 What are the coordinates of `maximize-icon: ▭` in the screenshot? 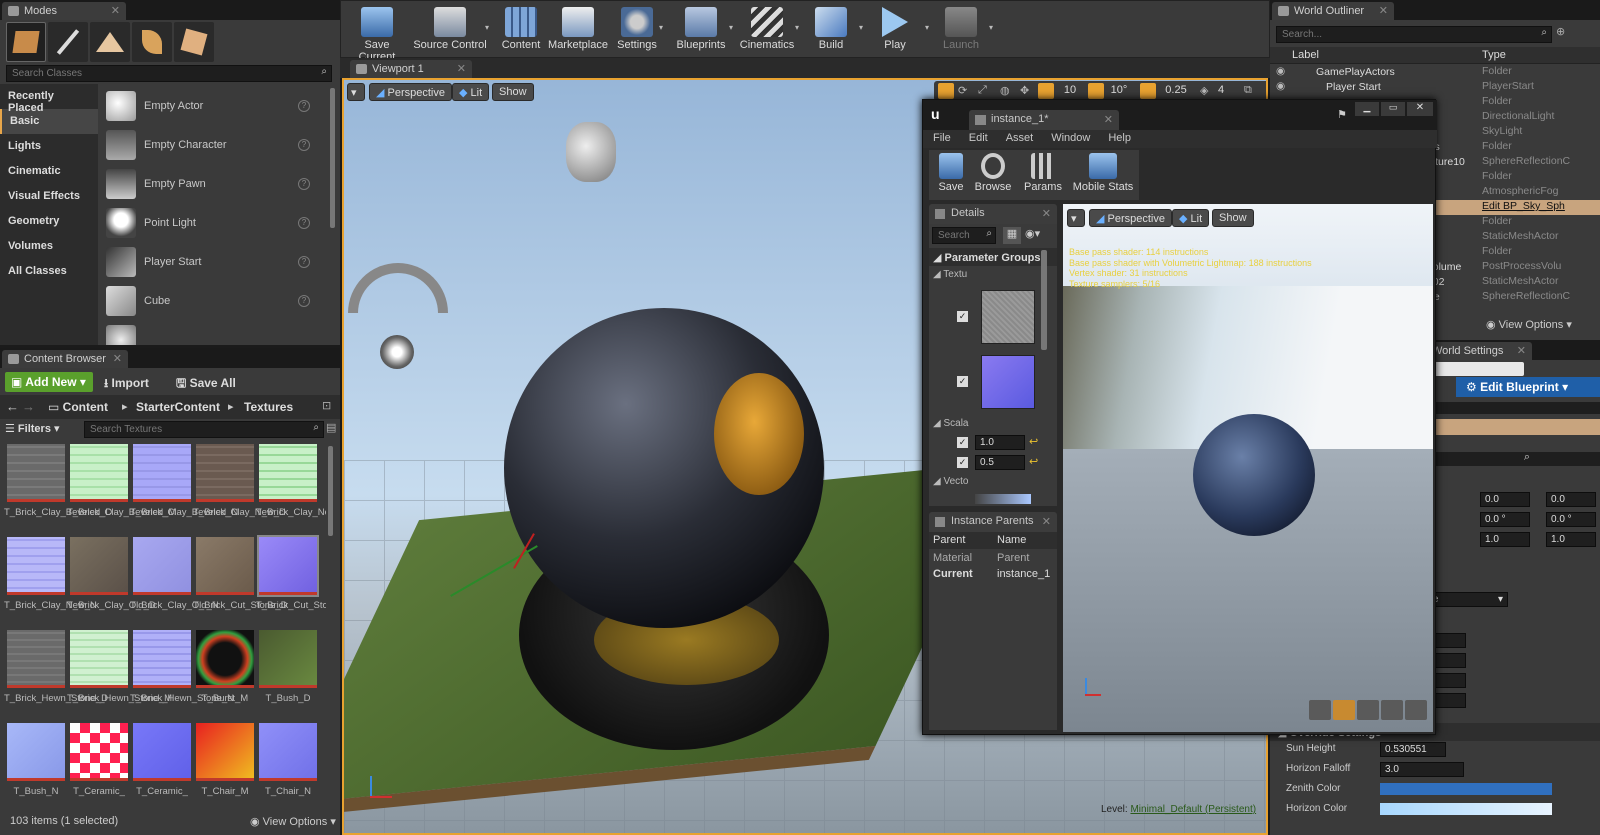 It's located at (1393, 109).